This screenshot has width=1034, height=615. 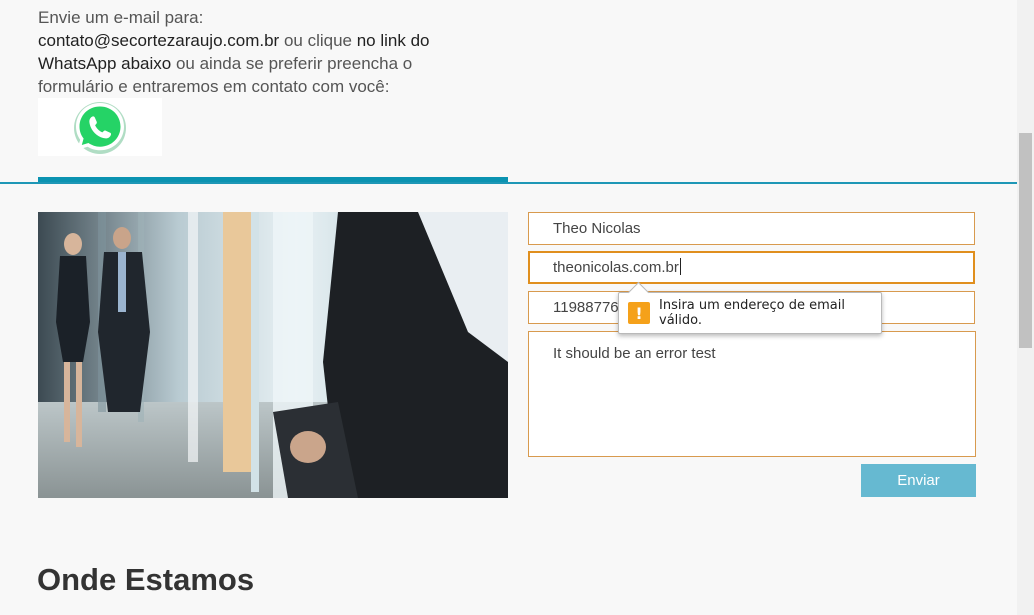 I want to click on section-title: Onde Estamos, so click(x=146, y=579).